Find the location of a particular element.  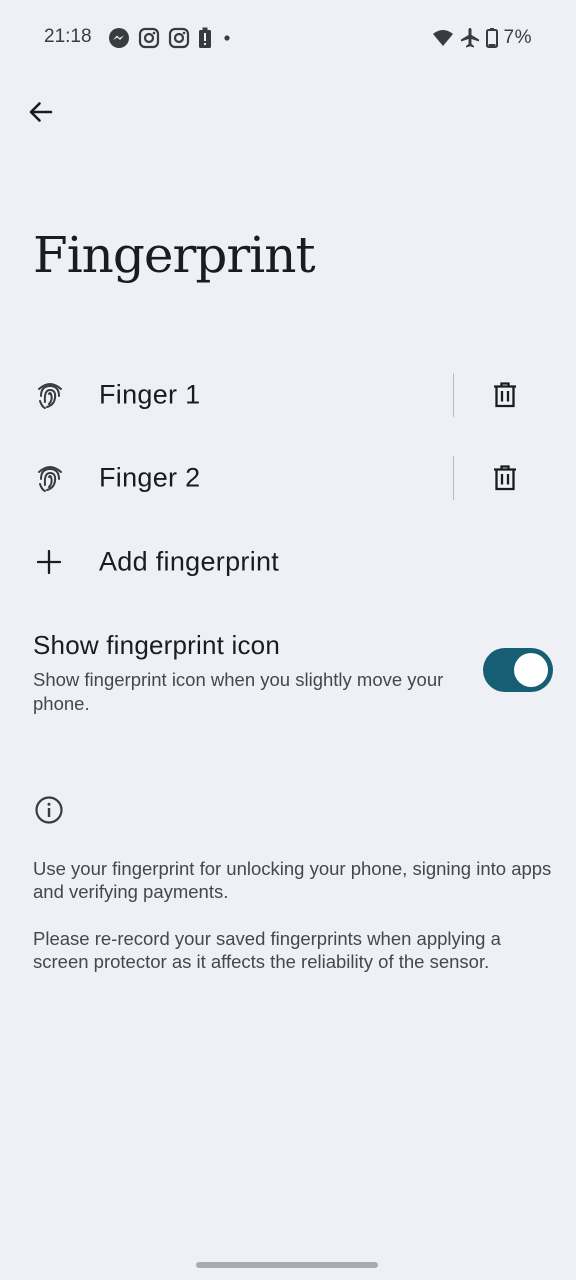

gesture-nav-handle is located at coordinates (287, 1265).